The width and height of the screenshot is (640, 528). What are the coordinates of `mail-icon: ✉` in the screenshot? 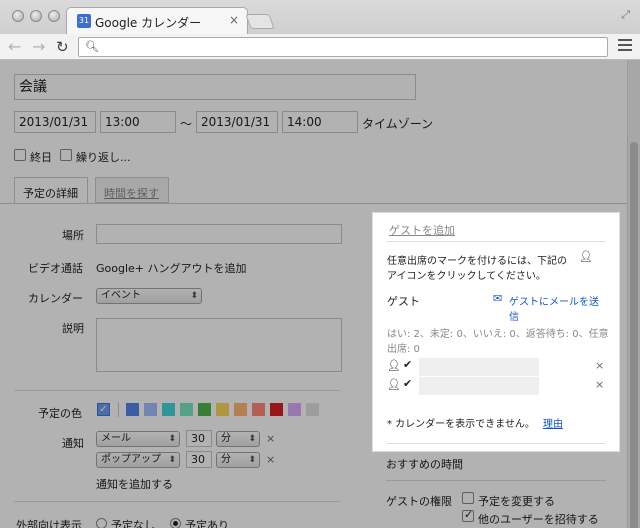 It's located at (497, 298).